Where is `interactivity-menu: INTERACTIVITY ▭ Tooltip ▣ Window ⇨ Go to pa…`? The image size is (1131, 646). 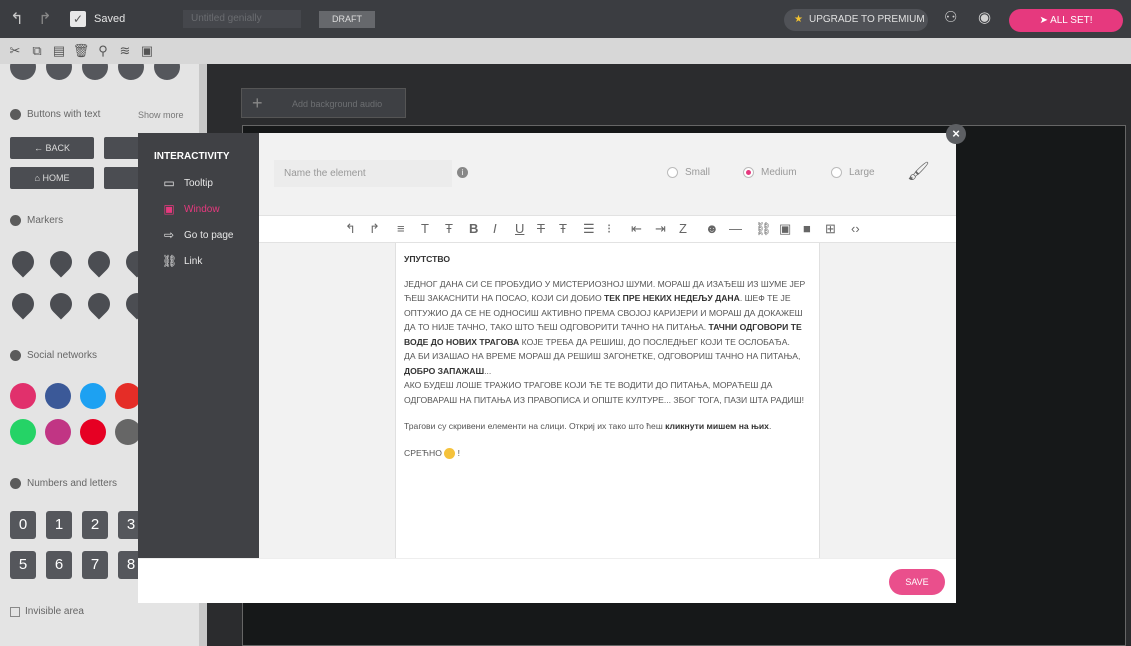
interactivity-menu: INTERACTIVITY ▭ Tooltip ▣ Window ⇨ Go to pa… is located at coordinates (198, 345).